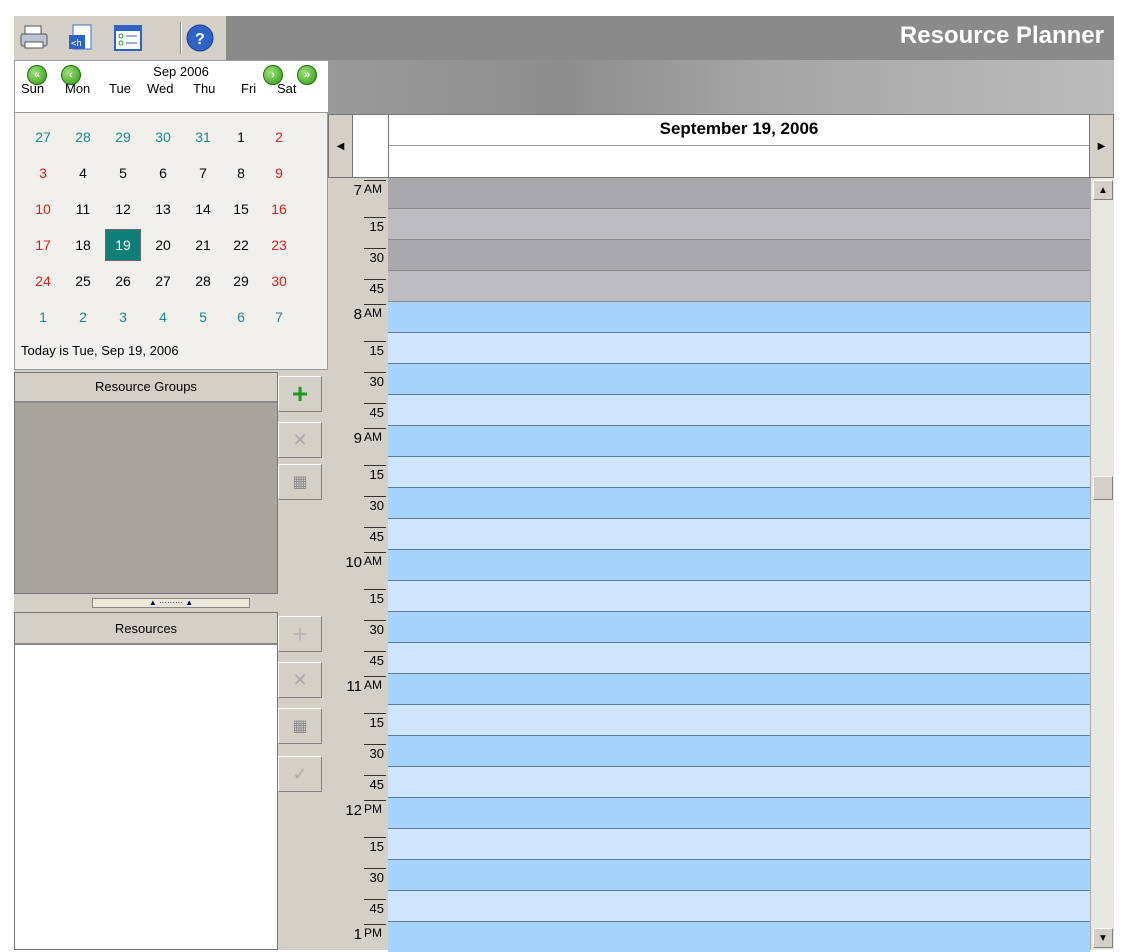 This screenshot has height=952, width=1124. I want to click on edit-resource-button: ▦, so click(300, 726).